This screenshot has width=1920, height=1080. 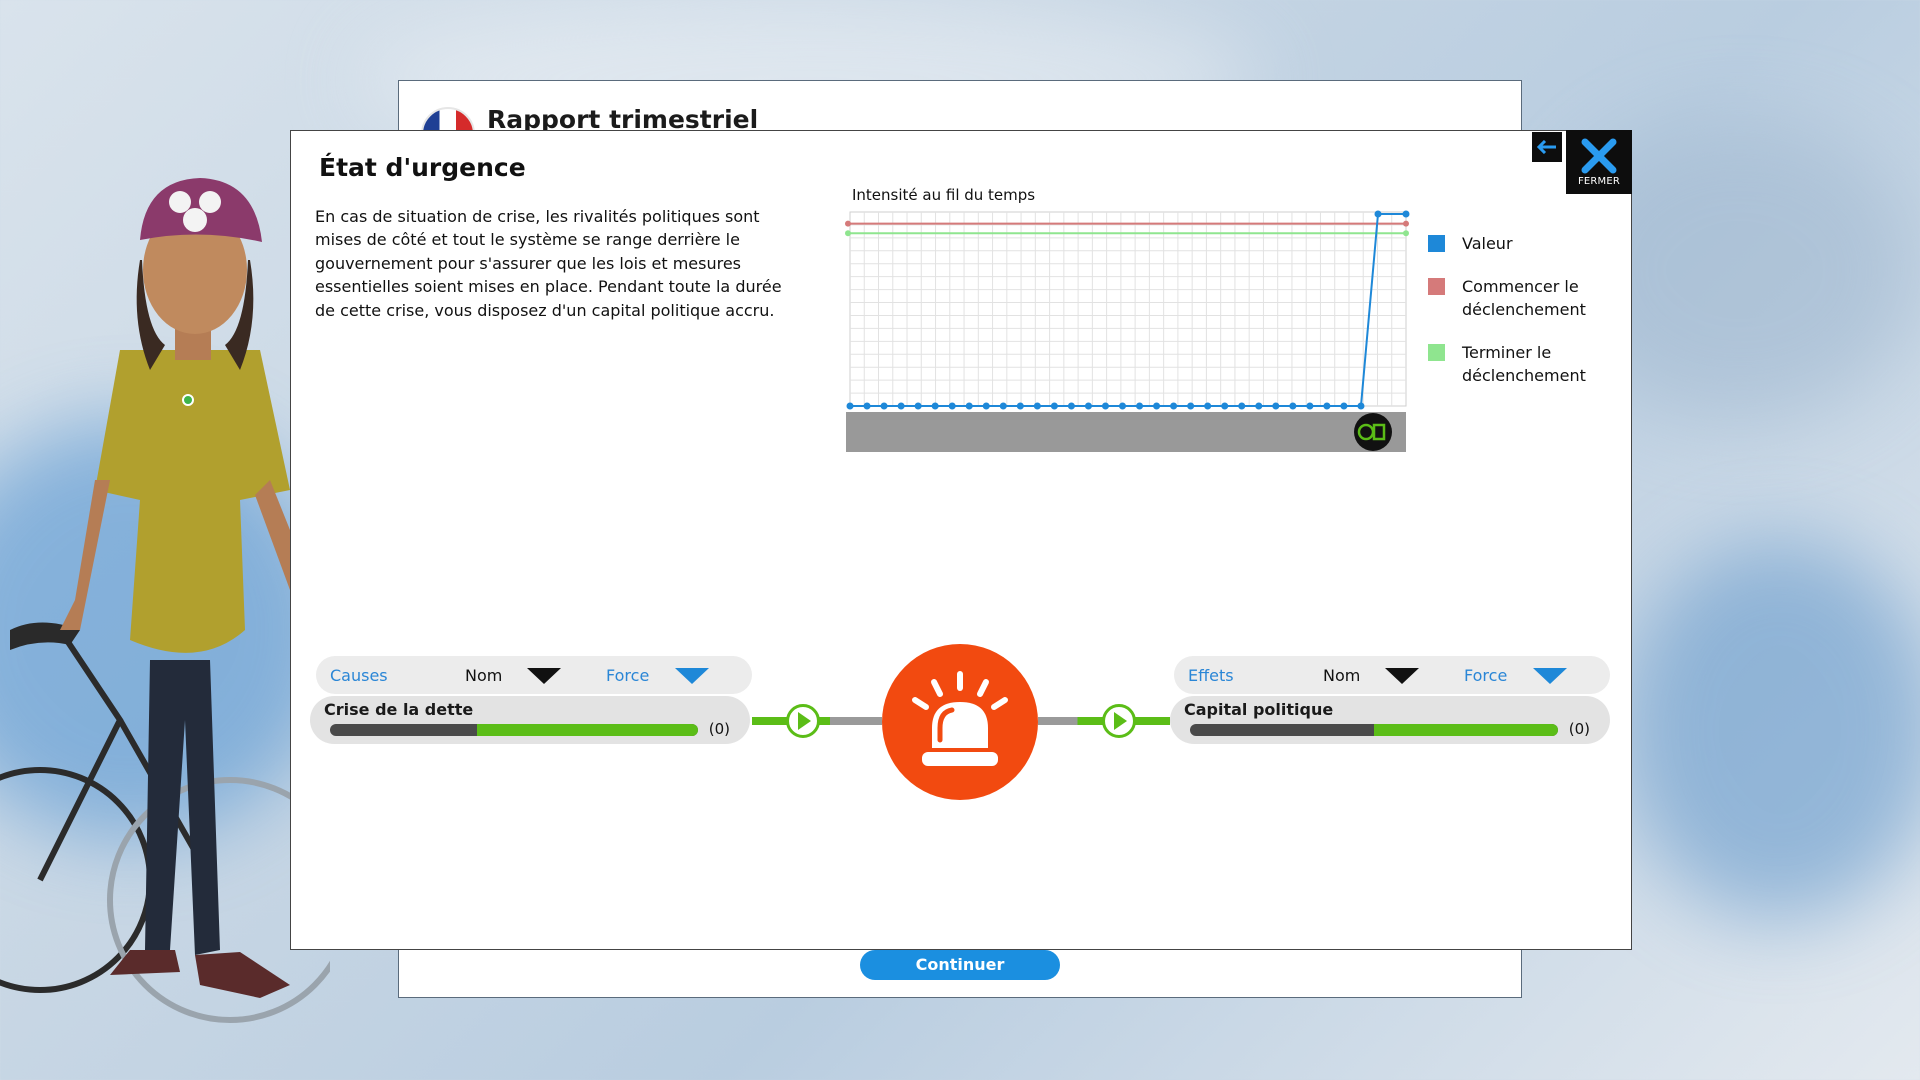 What do you see at coordinates (422, 167) in the screenshot?
I see `modal-title: État d'urgence` at bounding box center [422, 167].